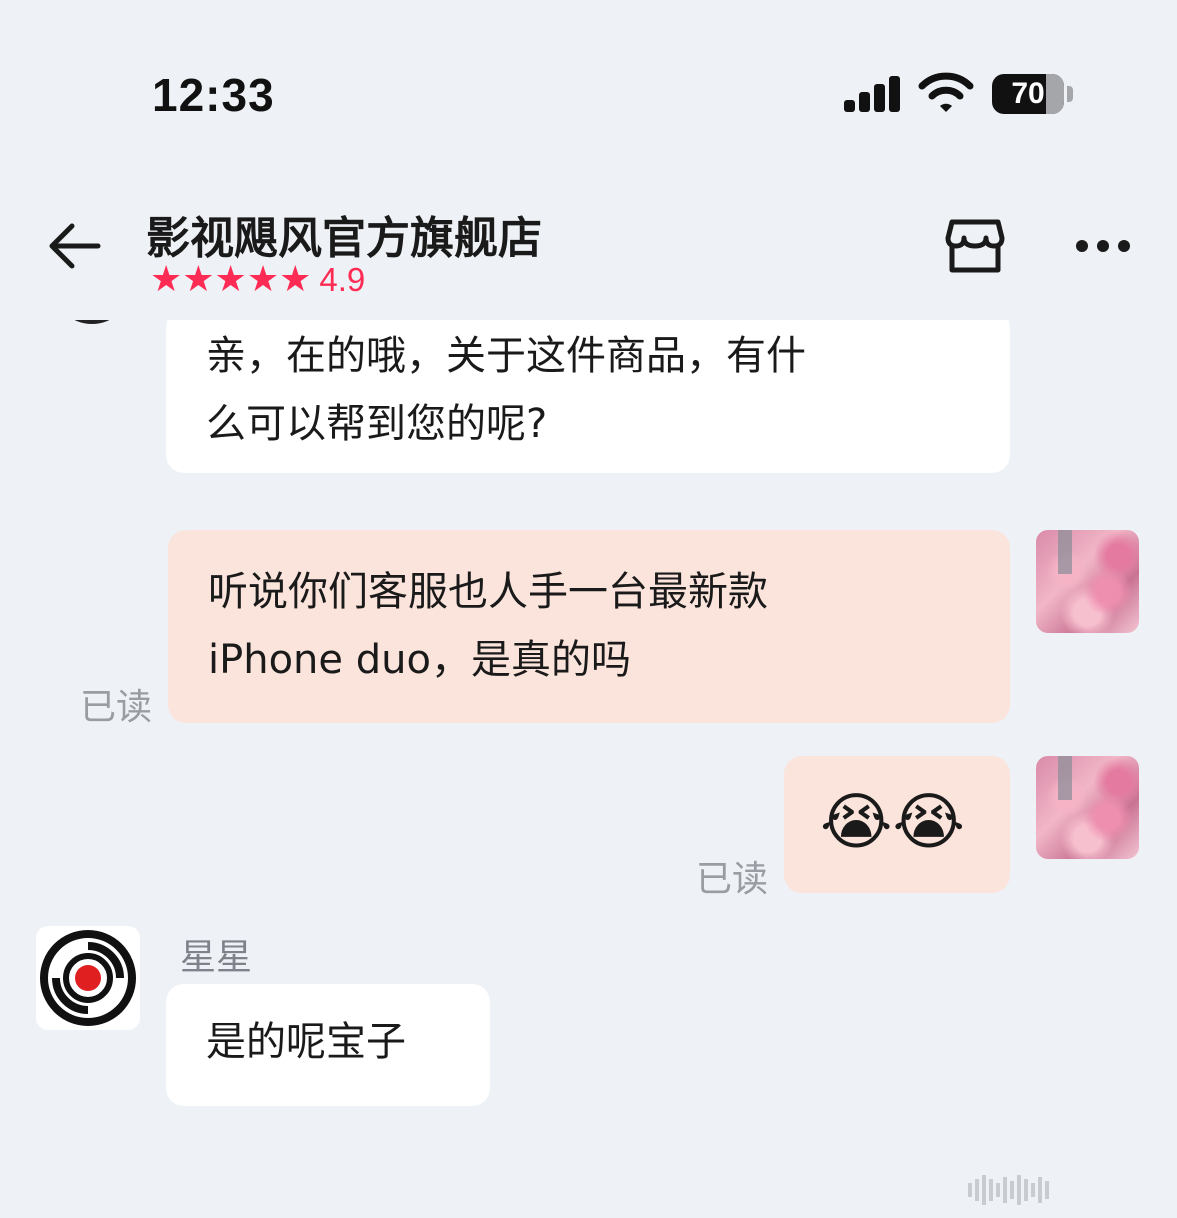  What do you see at coordinates (975, 246) in the screenshot?
I see `store-icon` at bounding box center [975, 246].